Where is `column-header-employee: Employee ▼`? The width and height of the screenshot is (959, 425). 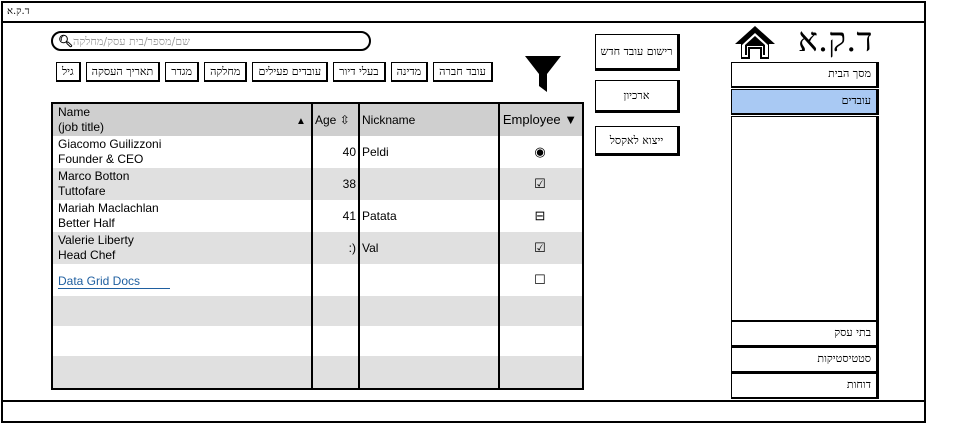
column-header-employee: Employee ▼ is located at coordinates (540, 120).